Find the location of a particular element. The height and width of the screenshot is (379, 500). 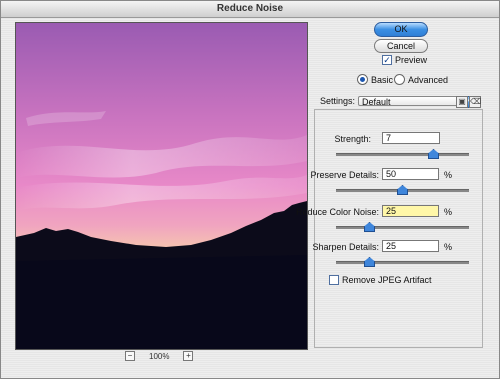

ok-button: OK is located at coordinates (401, 29).